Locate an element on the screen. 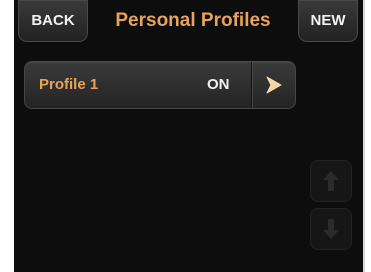 The height and width of the screenshot is (272, 371). scroll-up-button is located at coordinates (331, 181).